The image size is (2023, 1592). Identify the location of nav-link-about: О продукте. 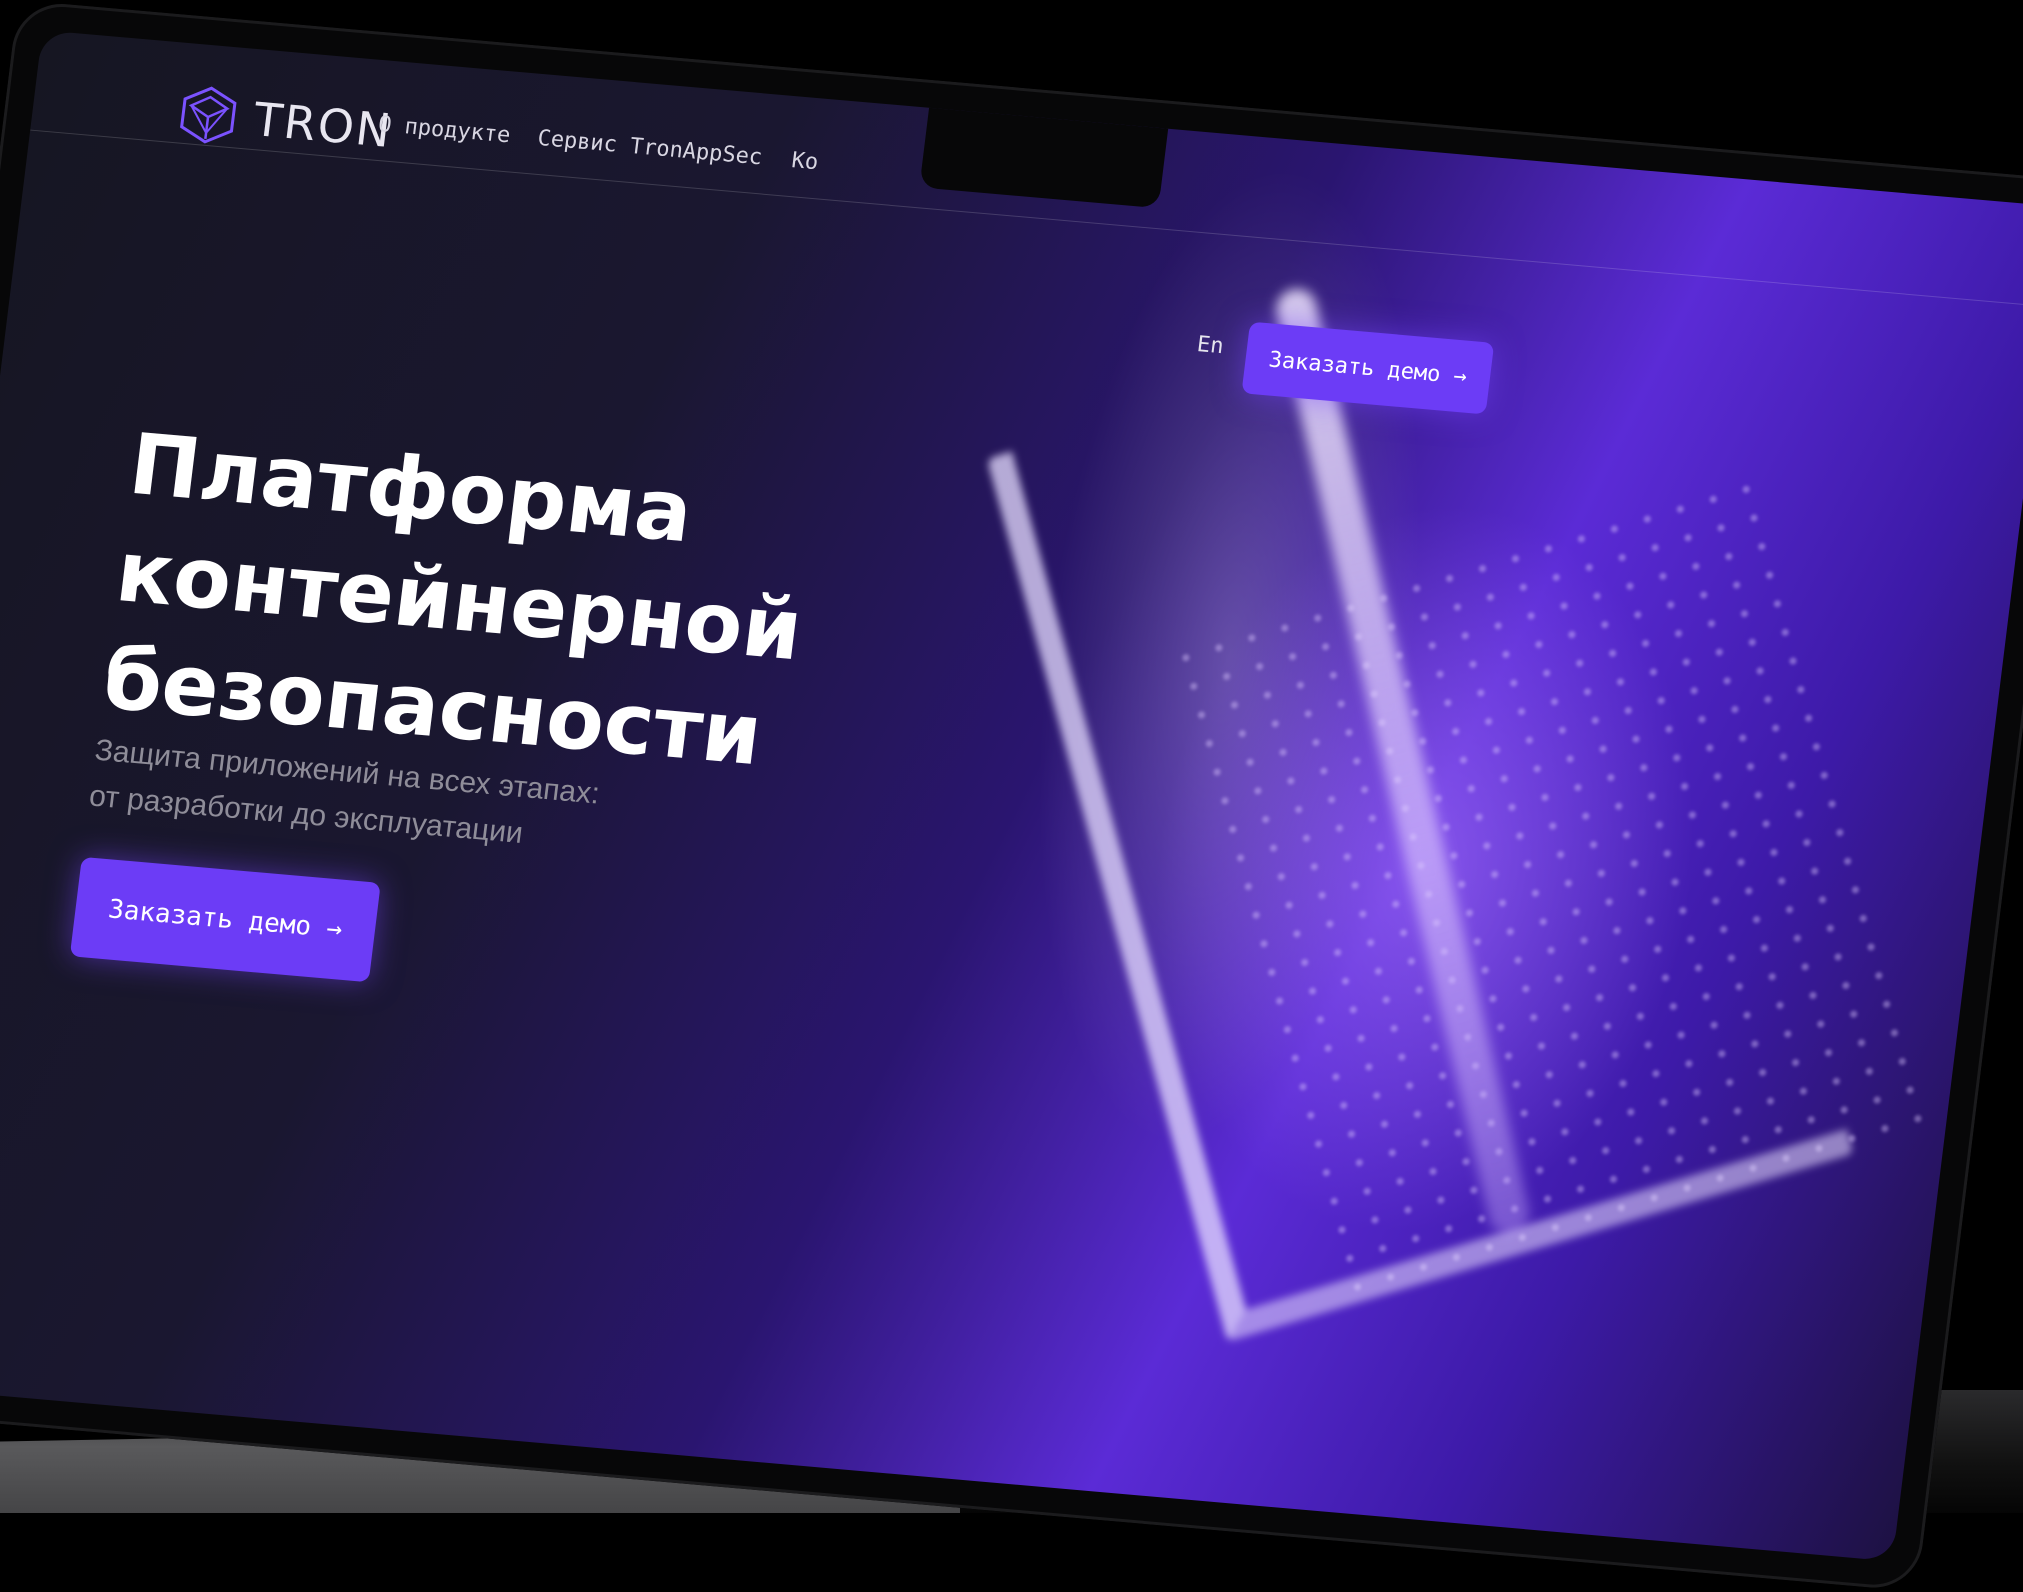
(444, 130).